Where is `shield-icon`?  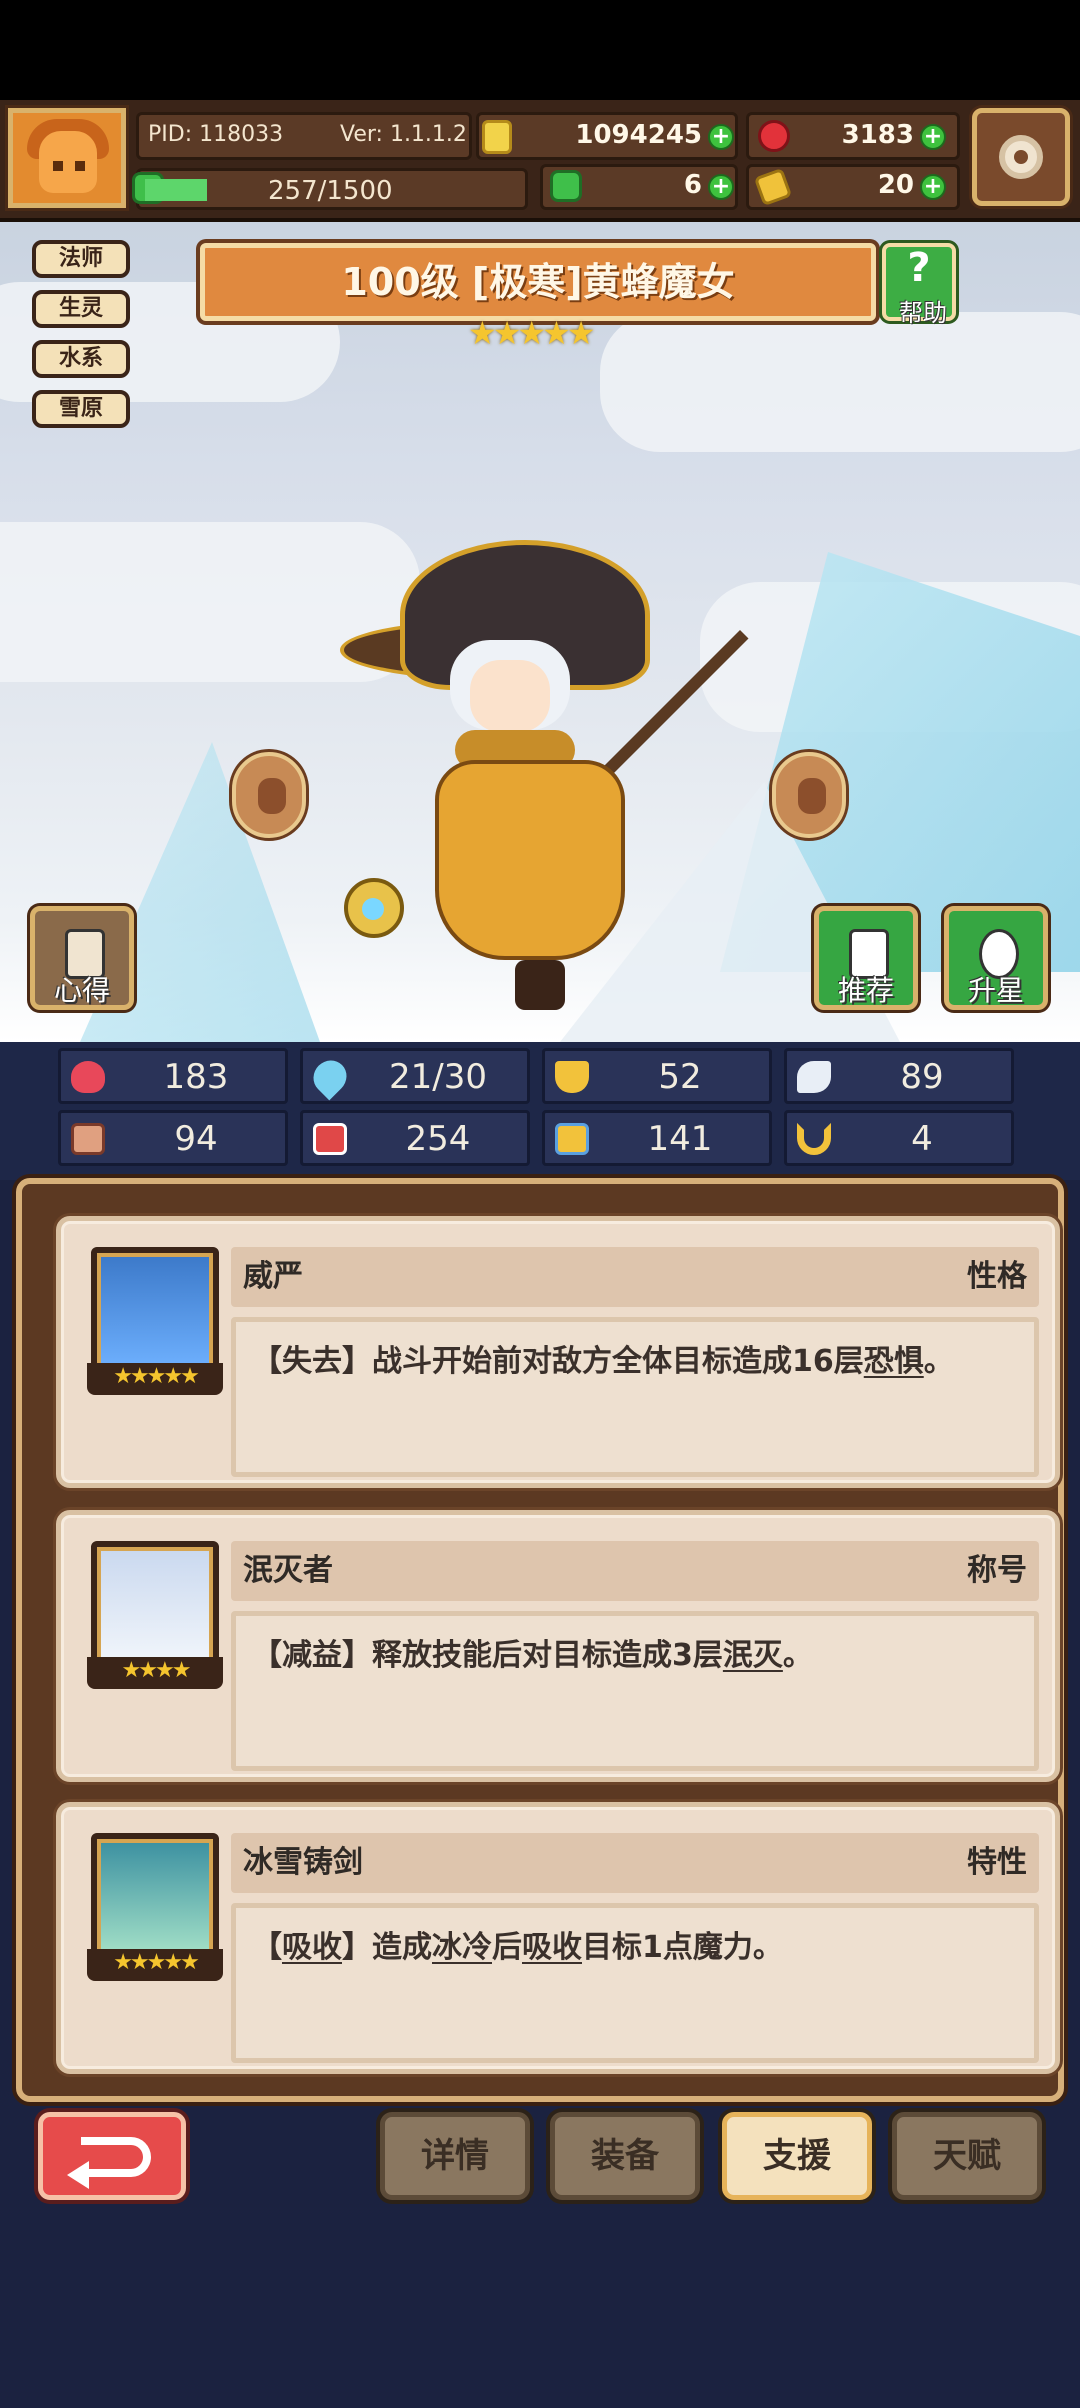 shield-icon is located at coordinates (572, 1077).